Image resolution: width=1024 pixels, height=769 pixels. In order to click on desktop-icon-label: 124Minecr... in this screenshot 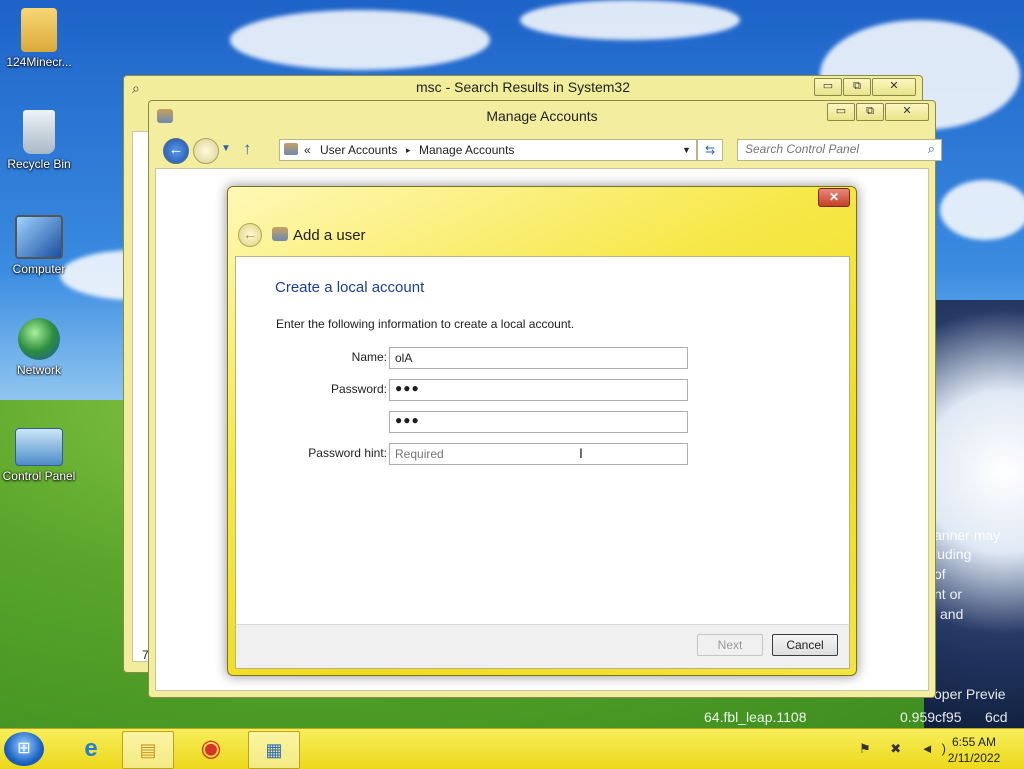, I will do `click(39, 62)`.